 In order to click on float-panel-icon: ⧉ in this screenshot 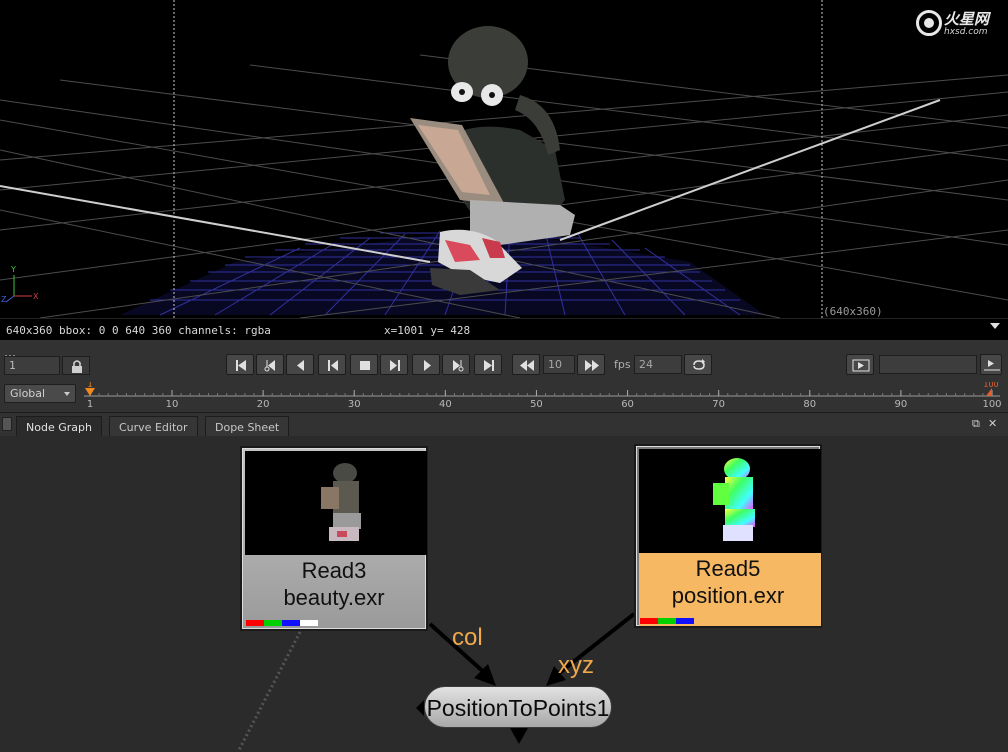, I will do `click(976, 424)`.